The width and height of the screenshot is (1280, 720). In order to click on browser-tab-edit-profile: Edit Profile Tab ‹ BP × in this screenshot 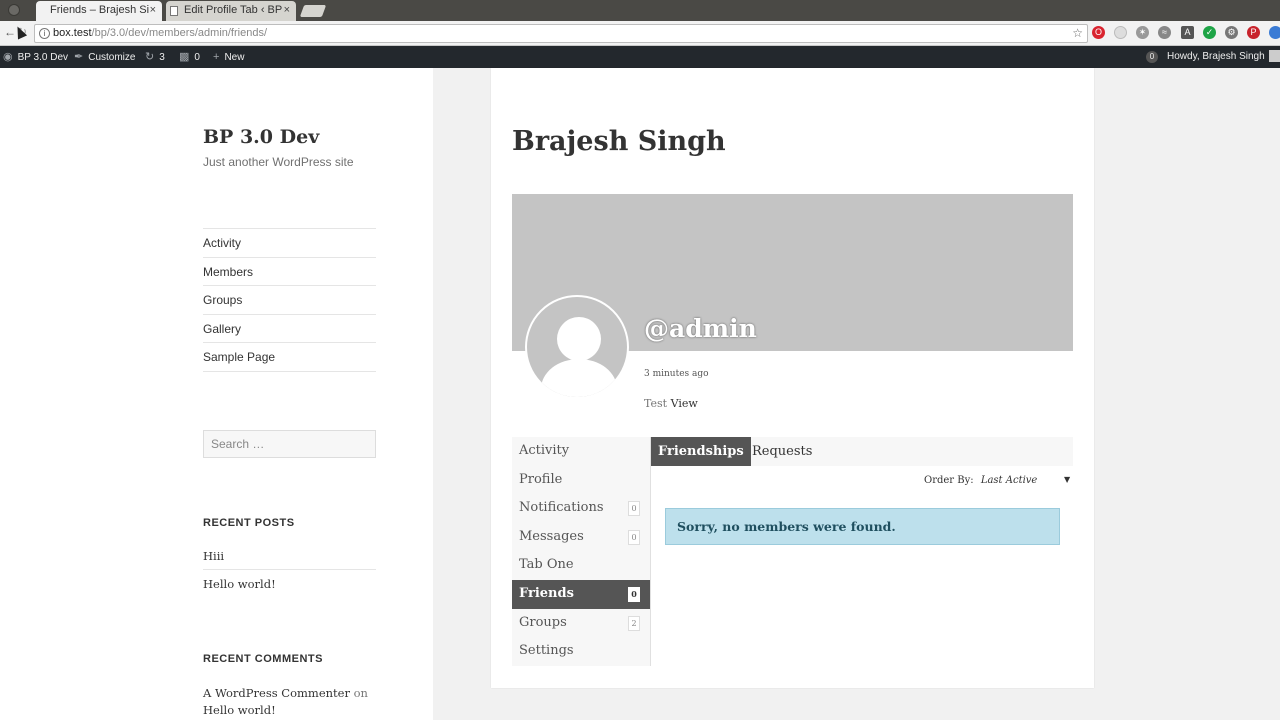, I will do `click(231, 11)`.